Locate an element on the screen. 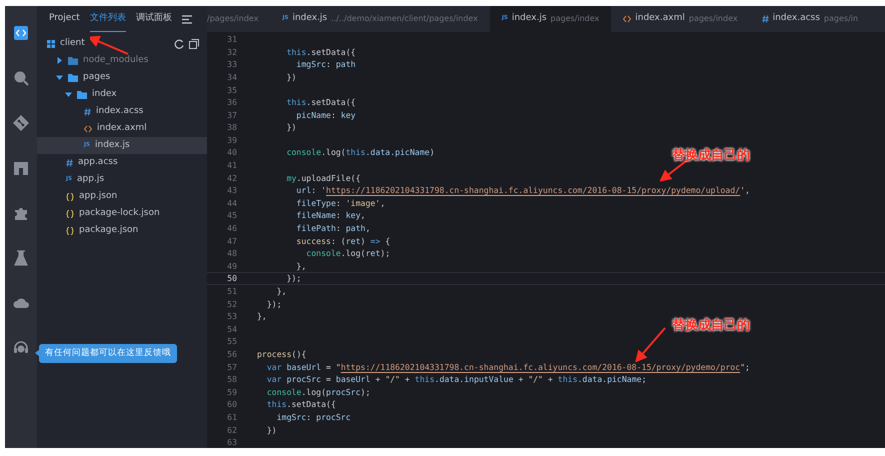 This screenshot has width=885, height=456. file-path: ../../demo/xiamen/client/pages/index is located at coordinates (404, 19).